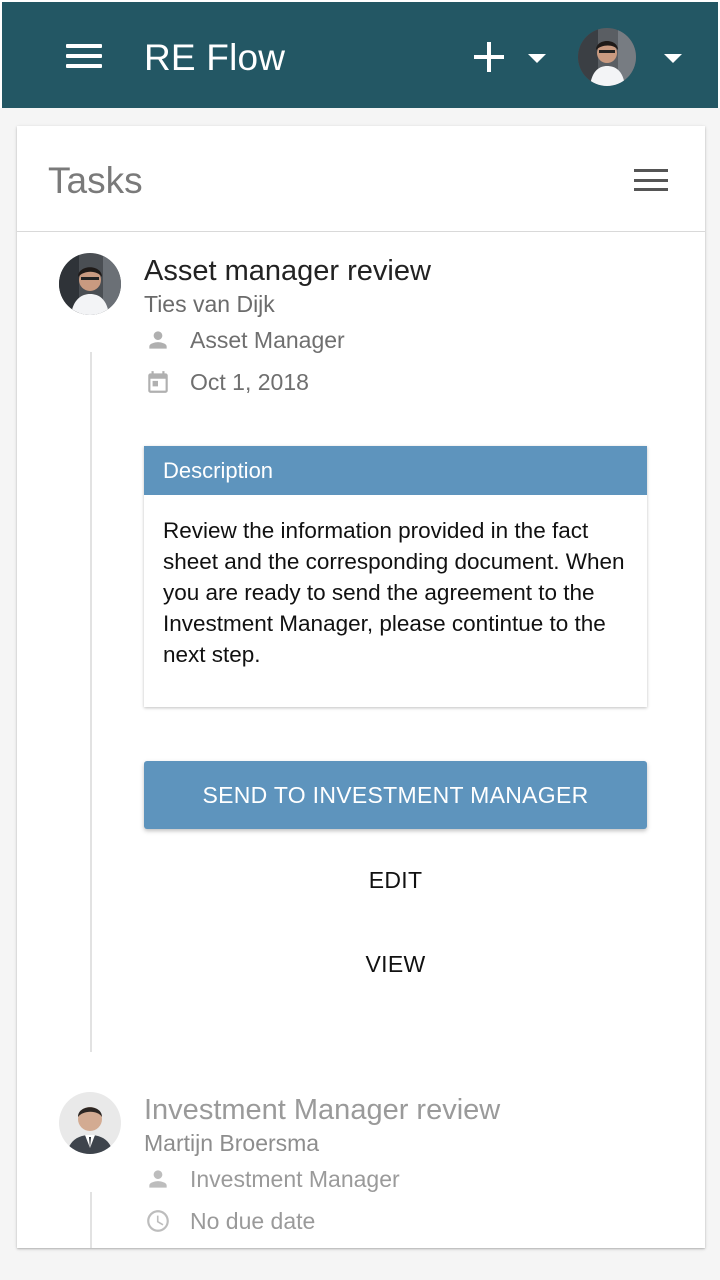 This screenshot has width=720, height=1280. I want to click on task-role: Asset Manager, so click(244, 340).